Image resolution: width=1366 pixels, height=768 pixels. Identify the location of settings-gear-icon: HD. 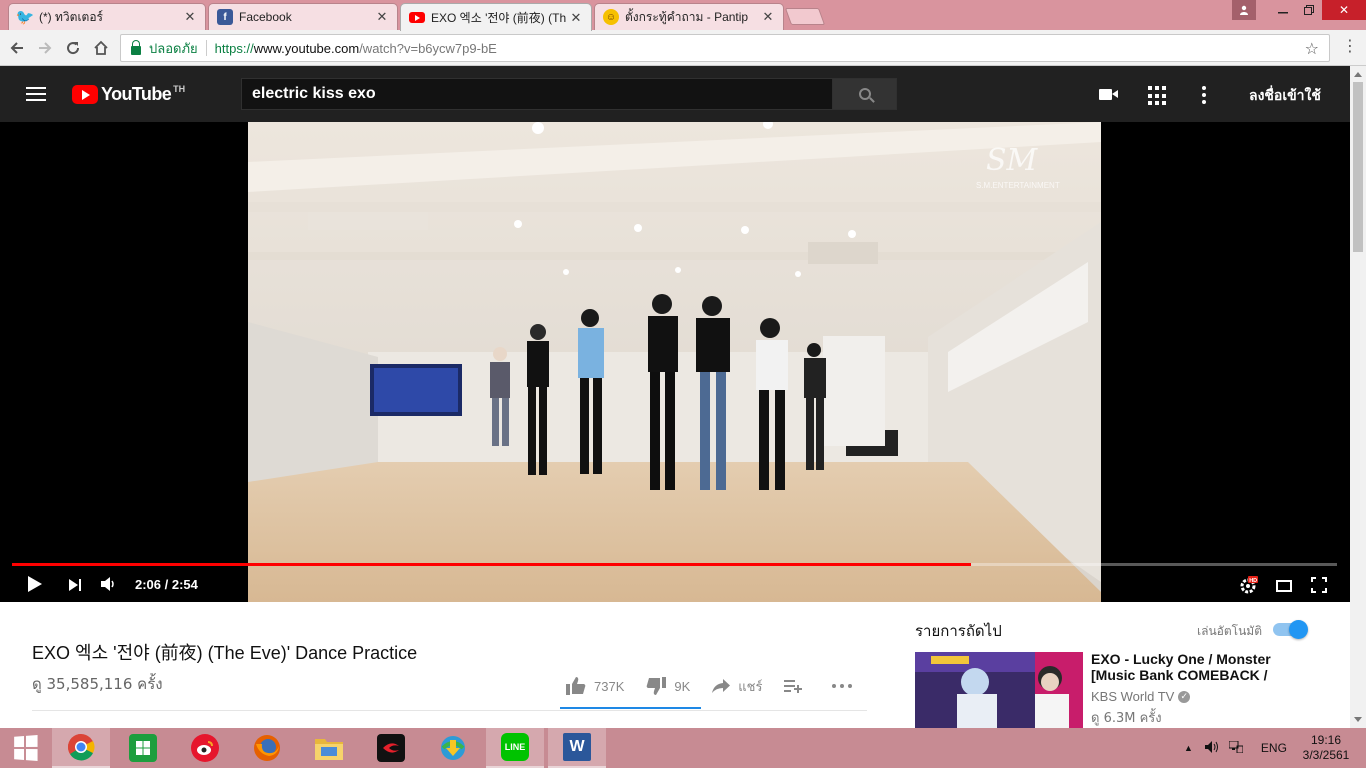
(1249, 587).